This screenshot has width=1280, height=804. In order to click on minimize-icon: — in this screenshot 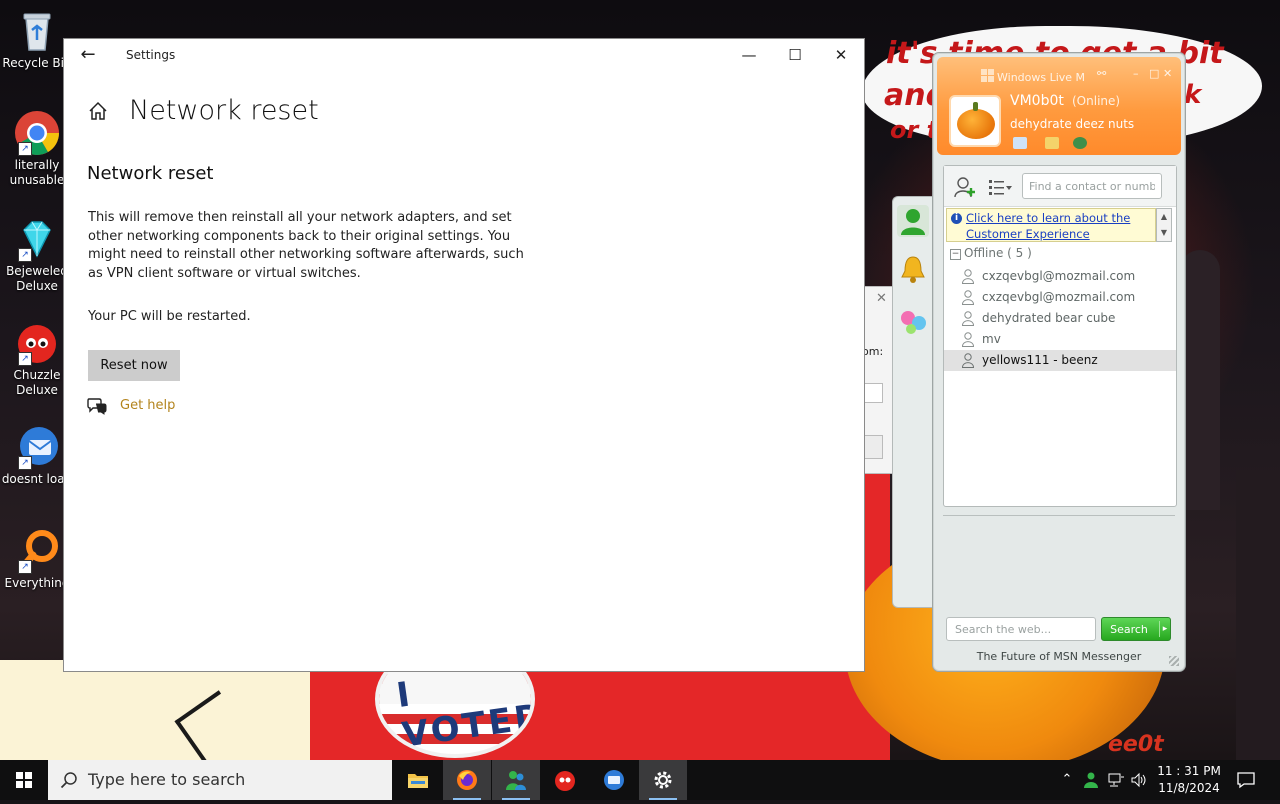, I will do `click(749, 55)`.